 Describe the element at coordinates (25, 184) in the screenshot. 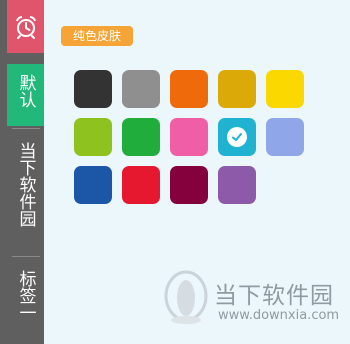

I see `tab-downxia-label: 当下软件园` at that location.